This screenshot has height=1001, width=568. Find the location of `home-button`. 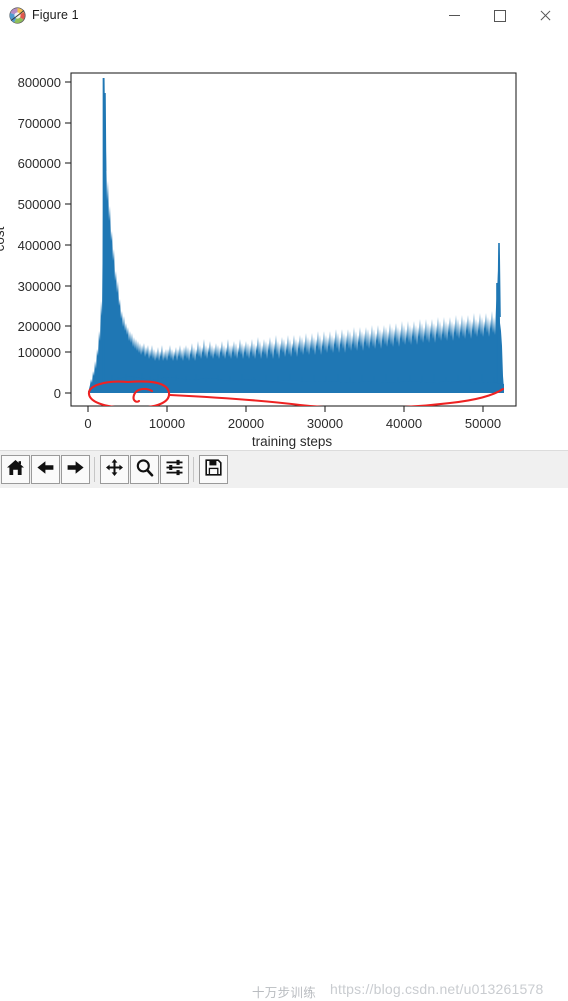

home-button is located at coordinates (15, 469).